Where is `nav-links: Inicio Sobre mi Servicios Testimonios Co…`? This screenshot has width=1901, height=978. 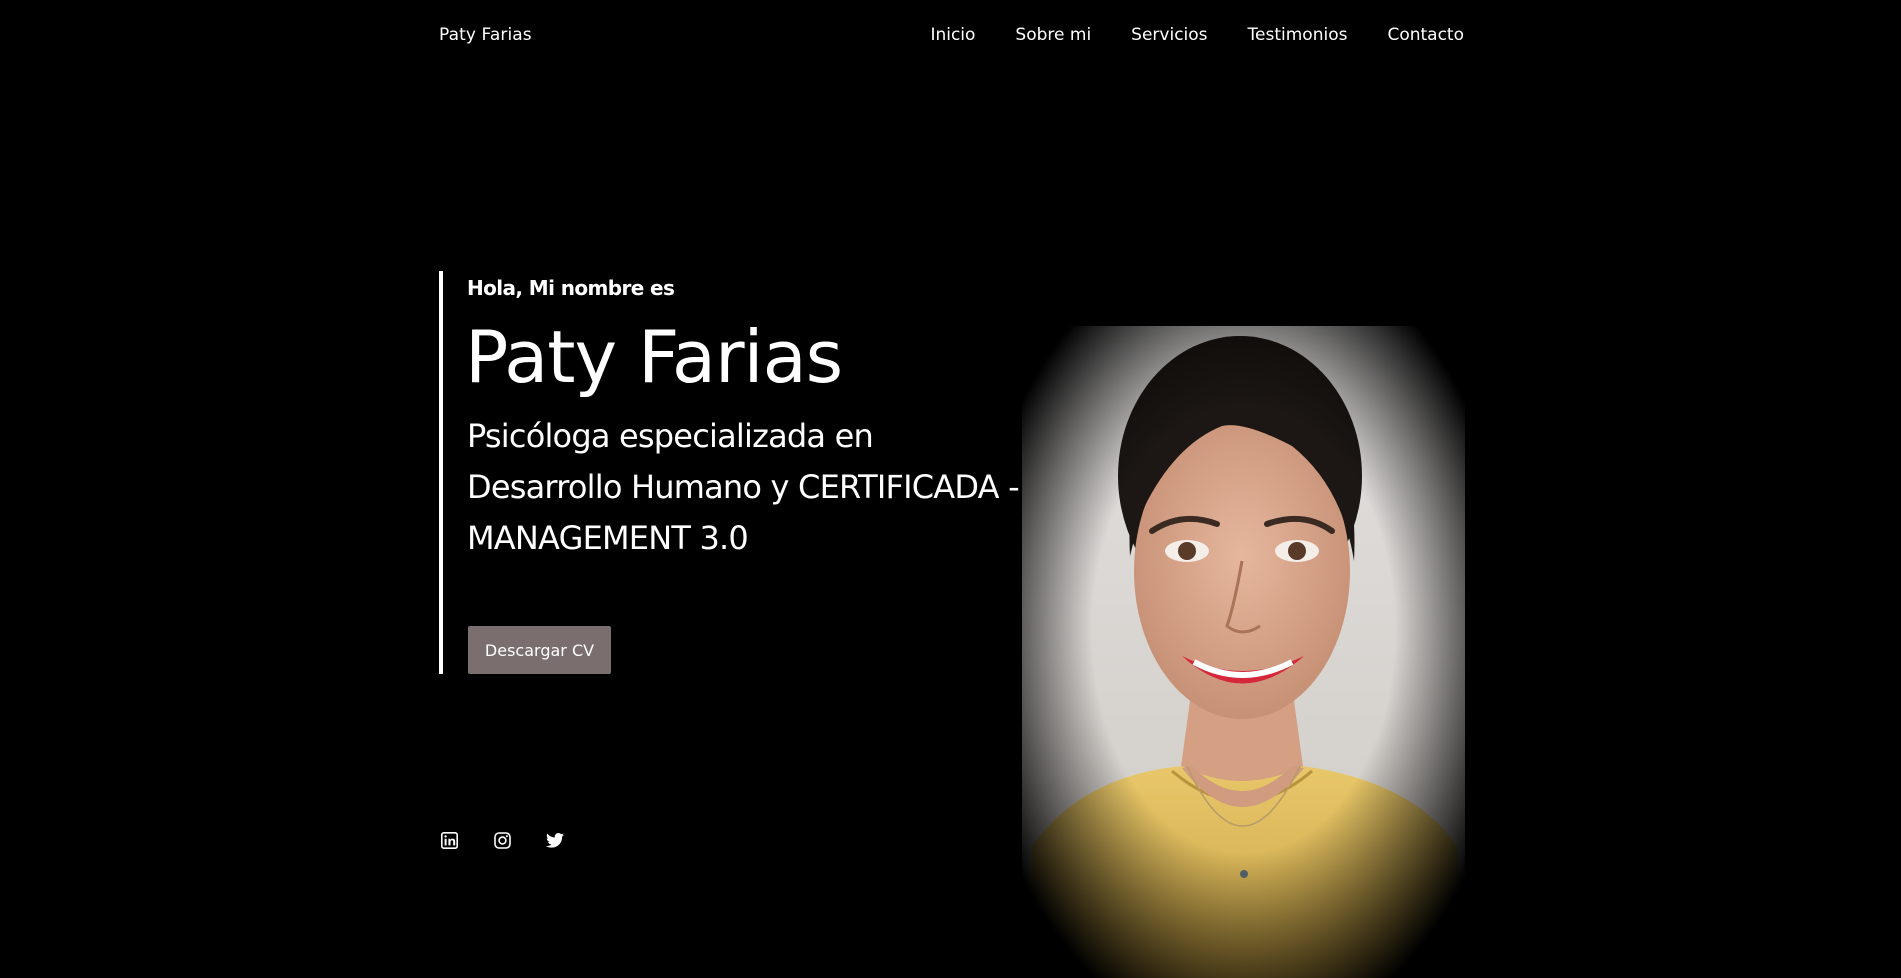 nav-links: Inicio Sobre mi Servicios Testimonios Co… is located at coordinates (1197, 35).